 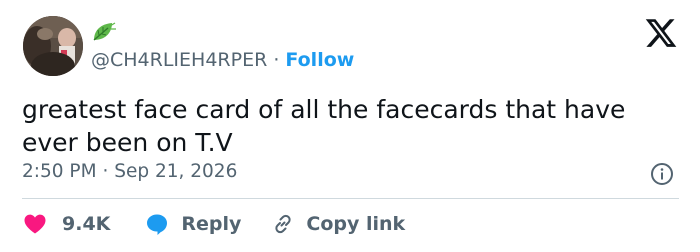 I want to click on tweet-date: Sep 21, 2026, so click(x=176, y=171).